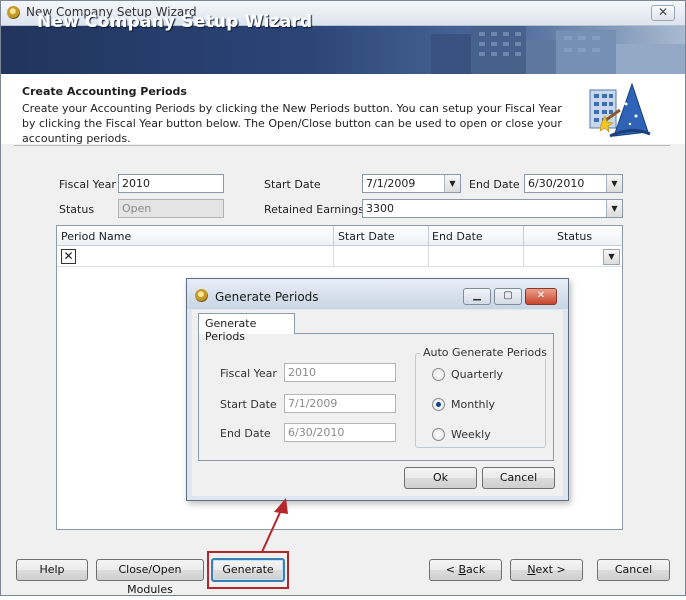 The image size is (686, 600). What do you see at coordinates (52, 570) in the screenshot?
I see `help-button: Help` at bounding box center [52, 570].